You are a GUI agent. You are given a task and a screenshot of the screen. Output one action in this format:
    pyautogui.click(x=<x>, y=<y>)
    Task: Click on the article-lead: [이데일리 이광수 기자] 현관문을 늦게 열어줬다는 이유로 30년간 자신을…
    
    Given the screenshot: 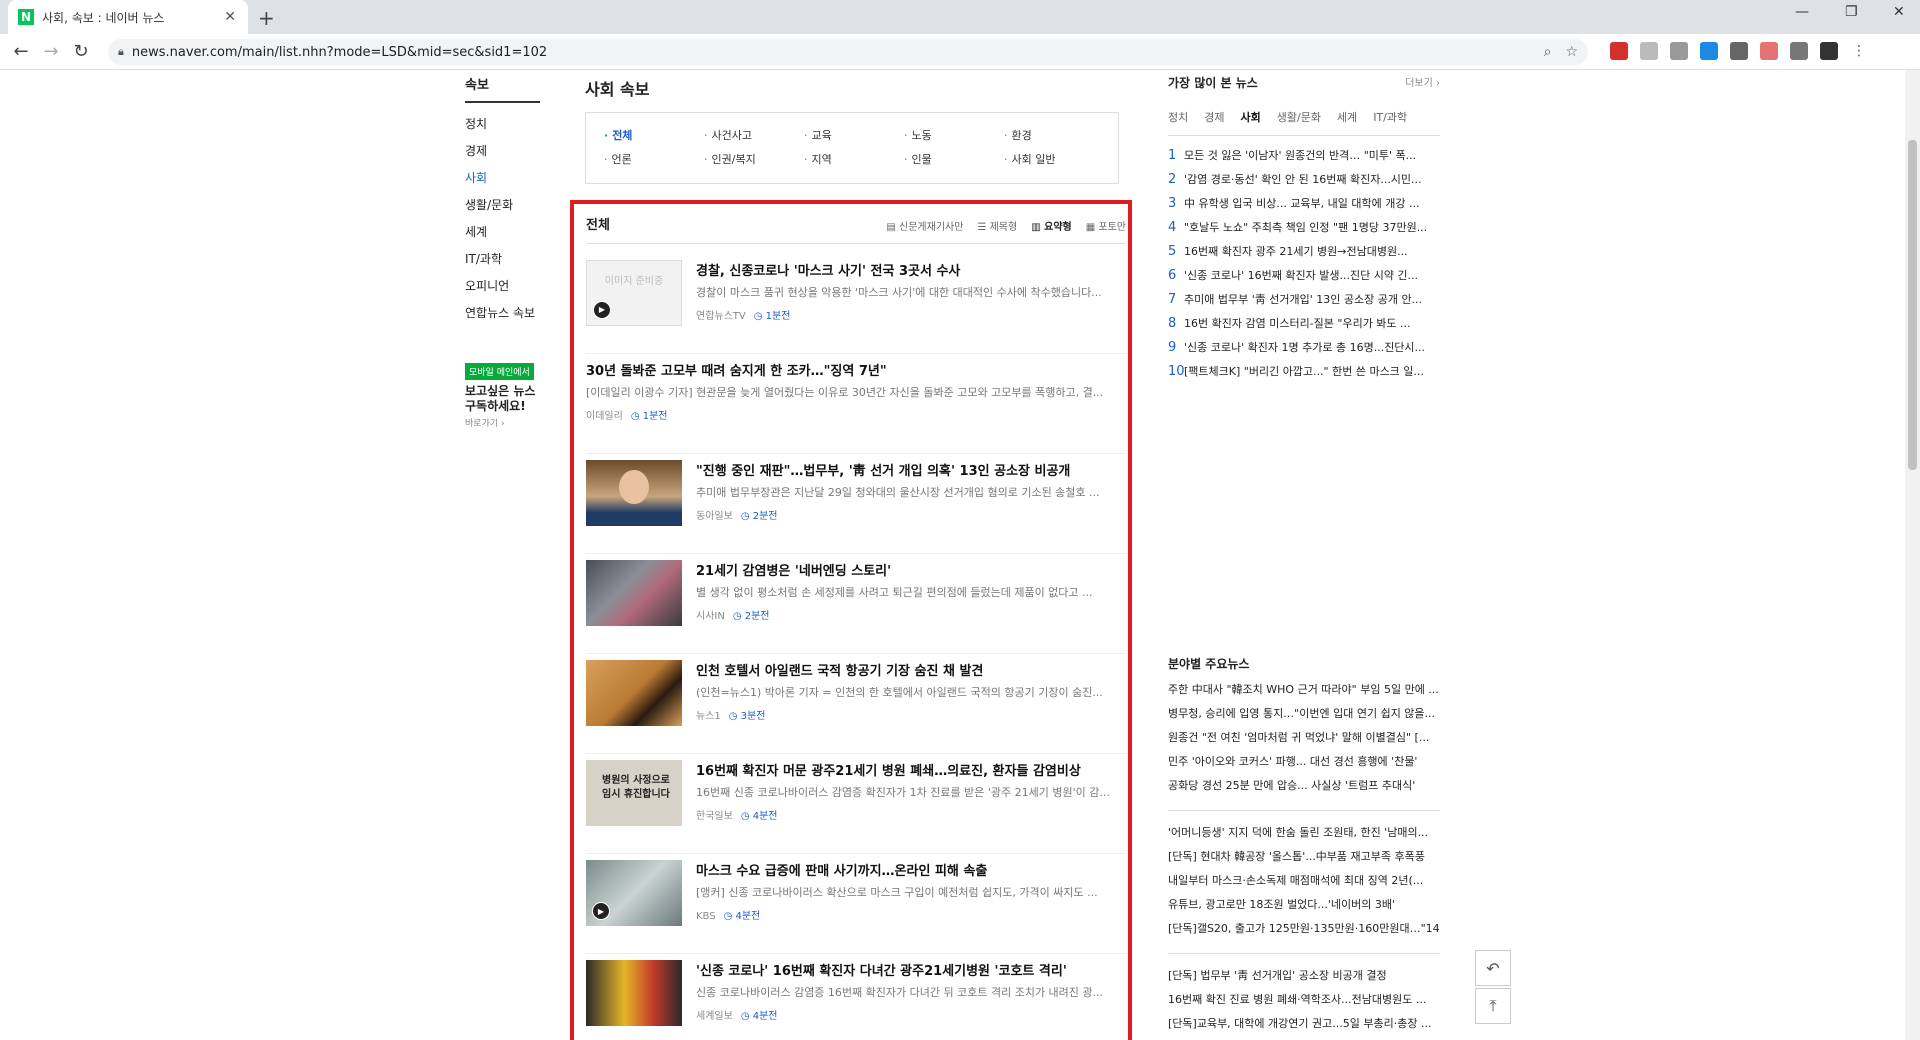 What is the action you would take?
    pyautogui.click(x=856, y=392)
    